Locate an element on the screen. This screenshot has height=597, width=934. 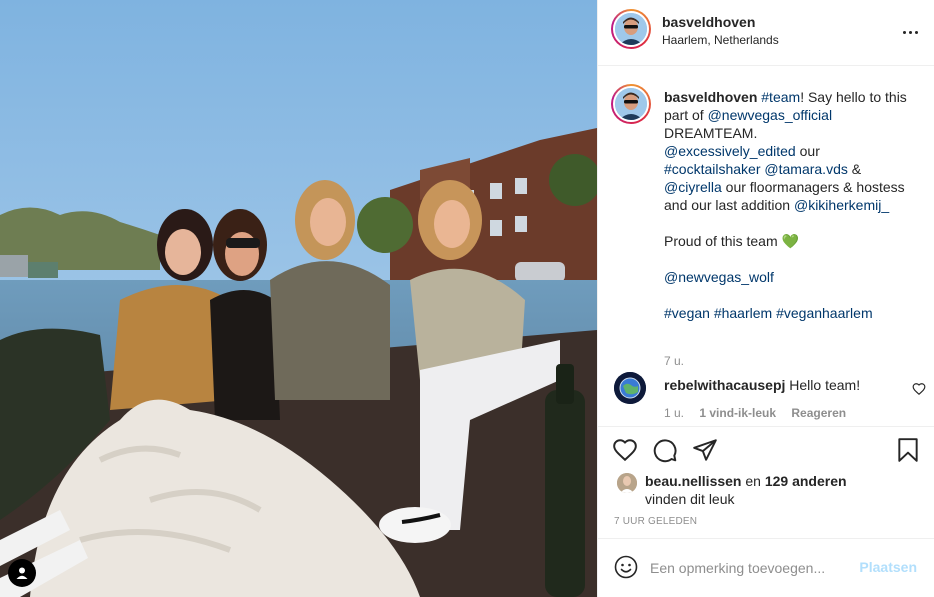
comment-body: Hello team! is located at coordinates (825, 385).